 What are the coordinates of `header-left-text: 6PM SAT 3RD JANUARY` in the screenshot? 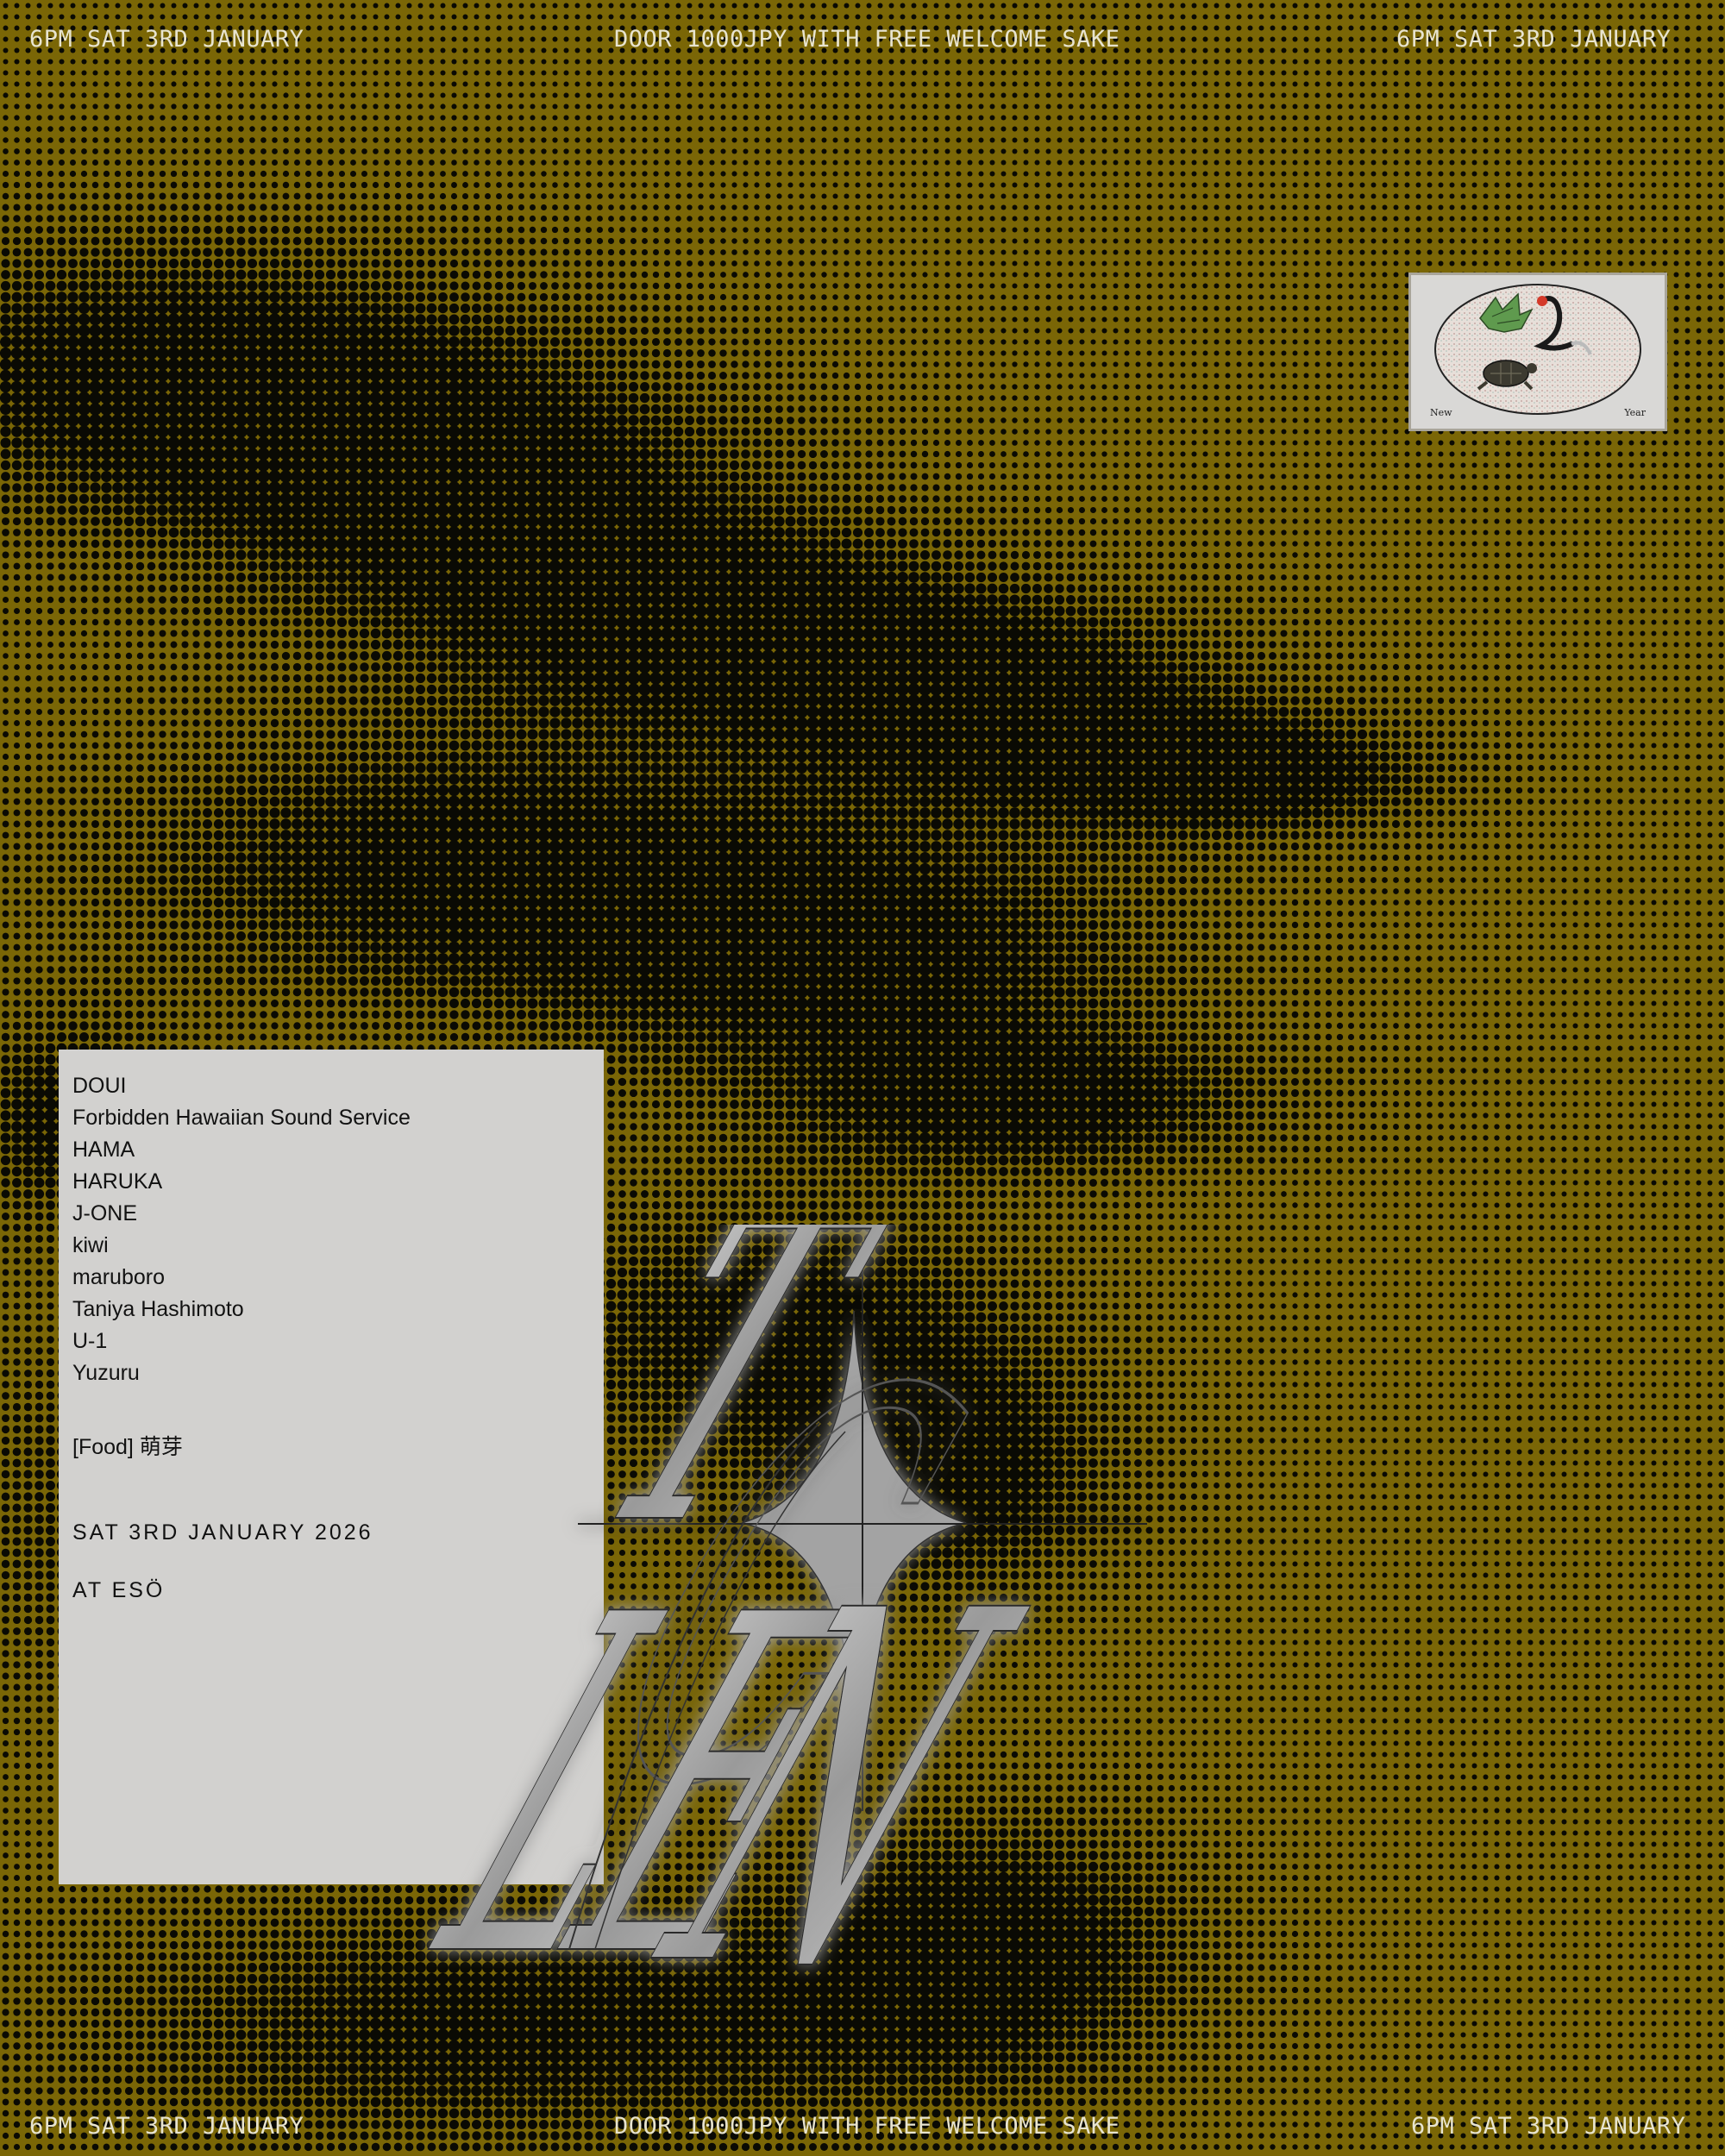 It's located at (166, 39).